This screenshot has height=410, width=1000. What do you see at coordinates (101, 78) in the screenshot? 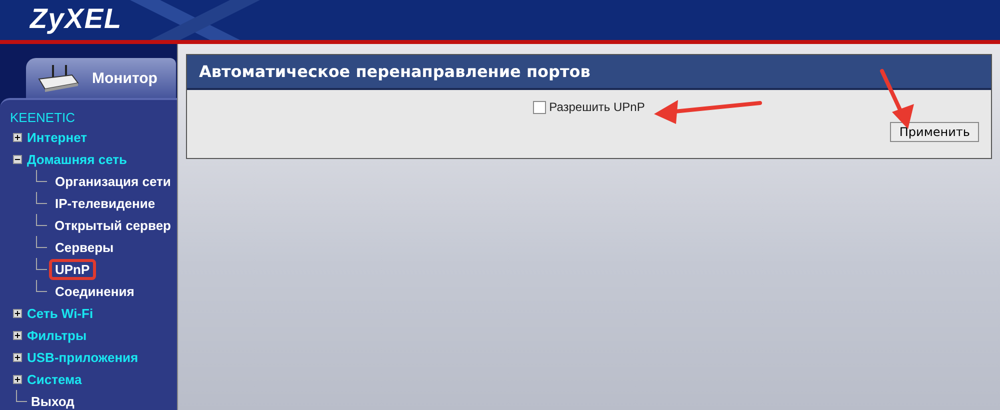
I see `monitor-tab: Монитор` at bounding box center [101, 78].